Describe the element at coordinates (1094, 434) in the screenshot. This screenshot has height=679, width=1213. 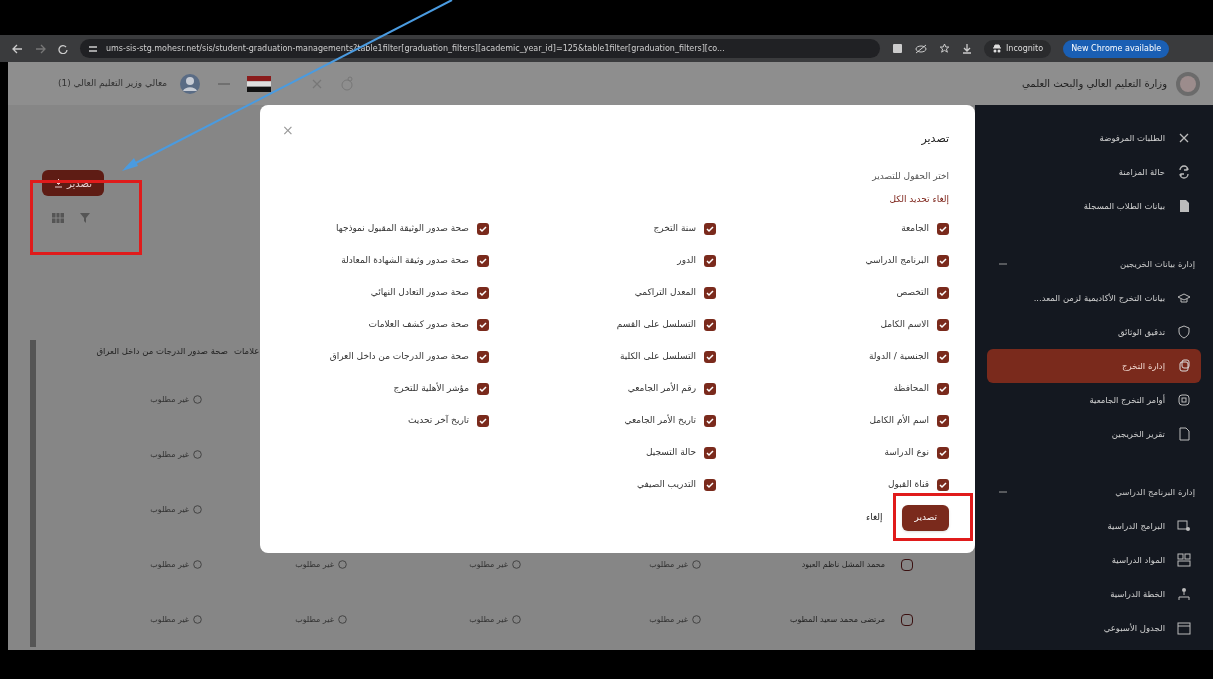
I see `sidebar-item: تقرير الخريجين` at that location.